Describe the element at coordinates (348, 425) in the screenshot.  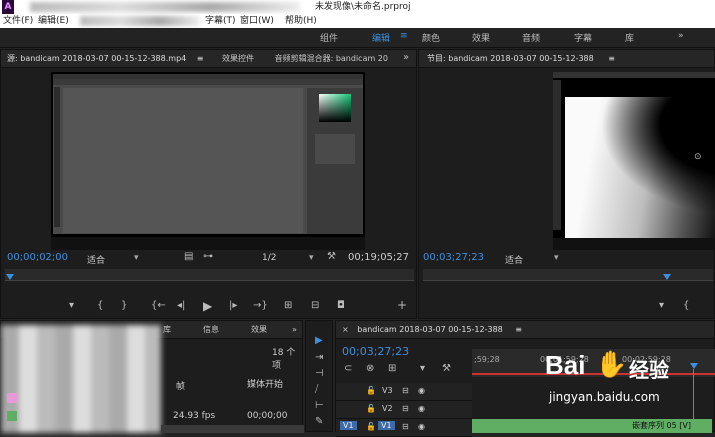
I see `source-patch-v1: V1` at that location.